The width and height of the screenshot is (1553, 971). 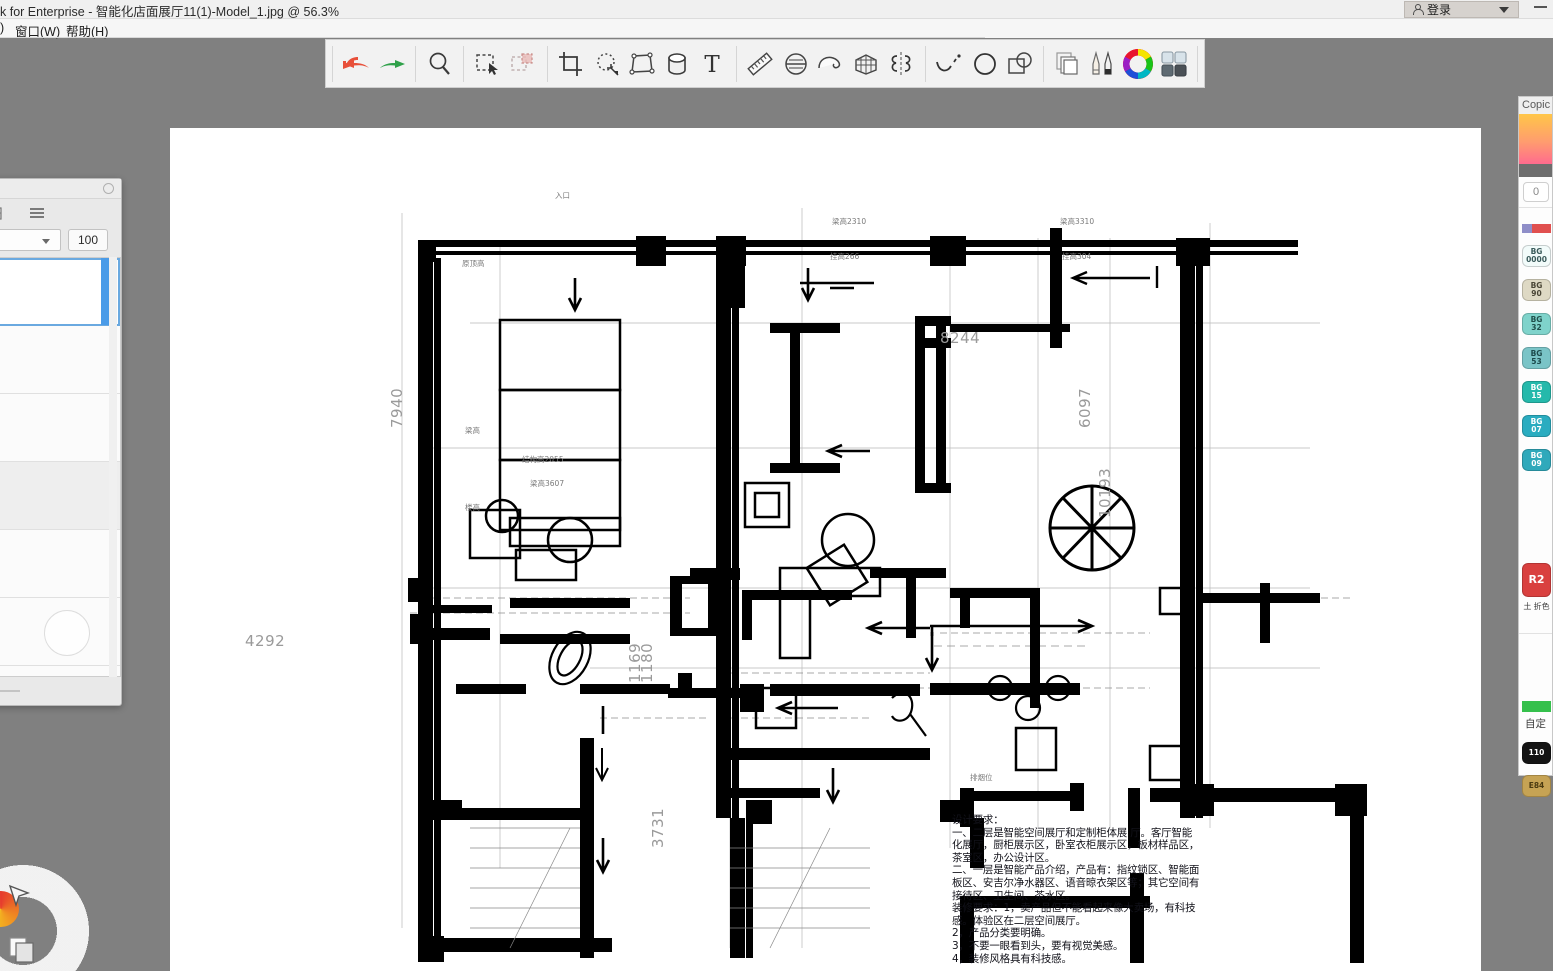 I want to click on color-swatch: BG 07, so click(x=1536, y=426).